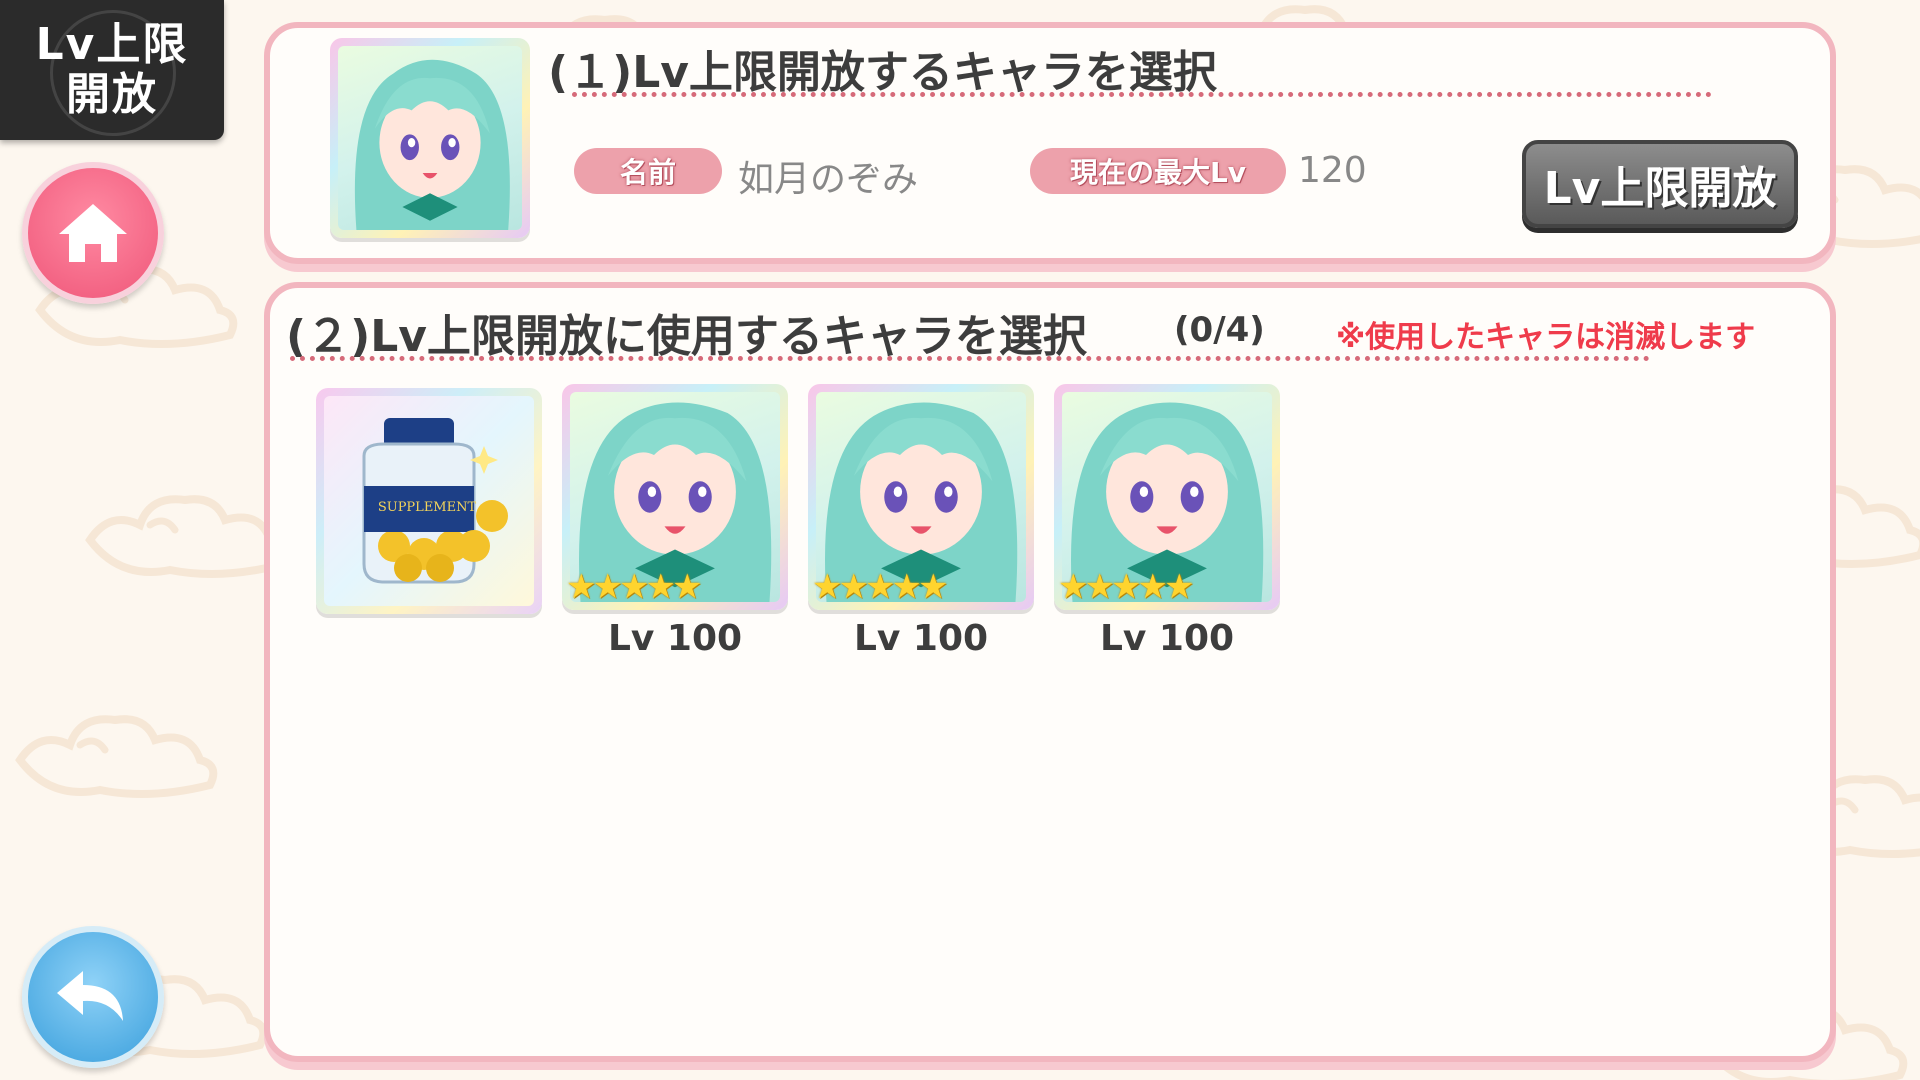  I want to click on supplement-item: SUPPLEMENT, so click(429, 501).